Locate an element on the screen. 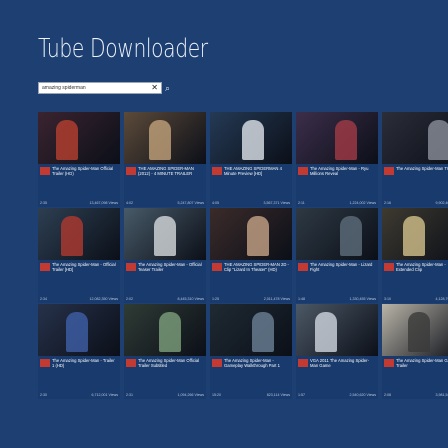 The width and height of the screenshot is (448, 448). video-title: The Amazing Spider-Man Game Trailer is located at coordinates (422, 363).